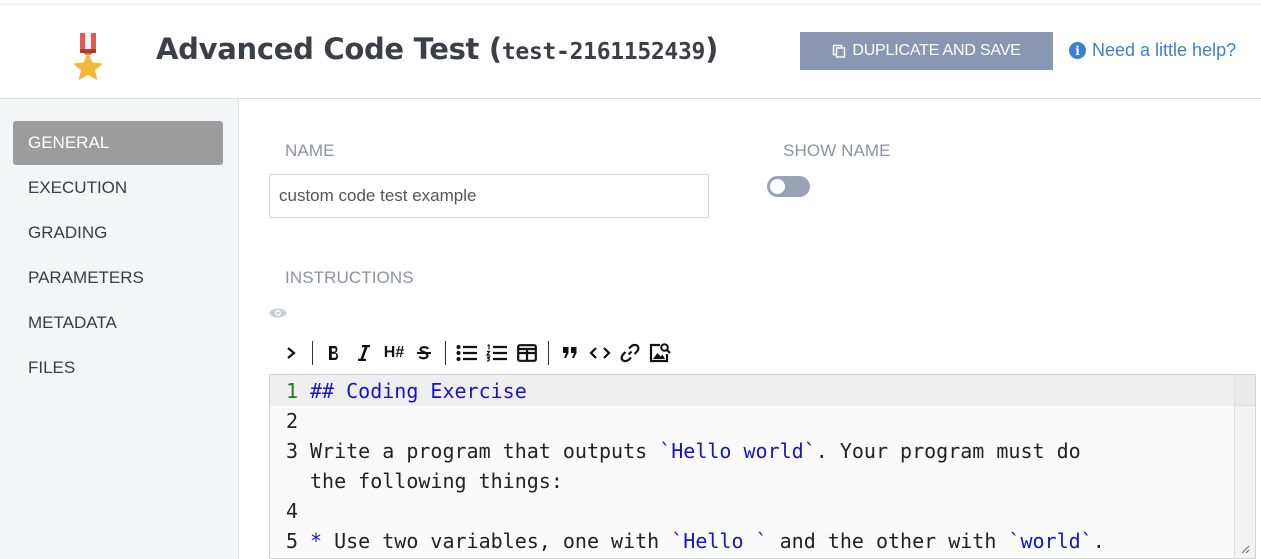  I want to click on line-text: ## Coding Exercise, so click(413, 391).